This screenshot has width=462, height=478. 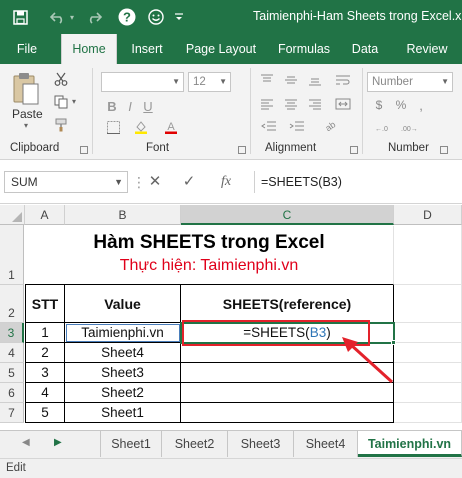 I want to click on align-top-icon, so click(x=267, y=80).